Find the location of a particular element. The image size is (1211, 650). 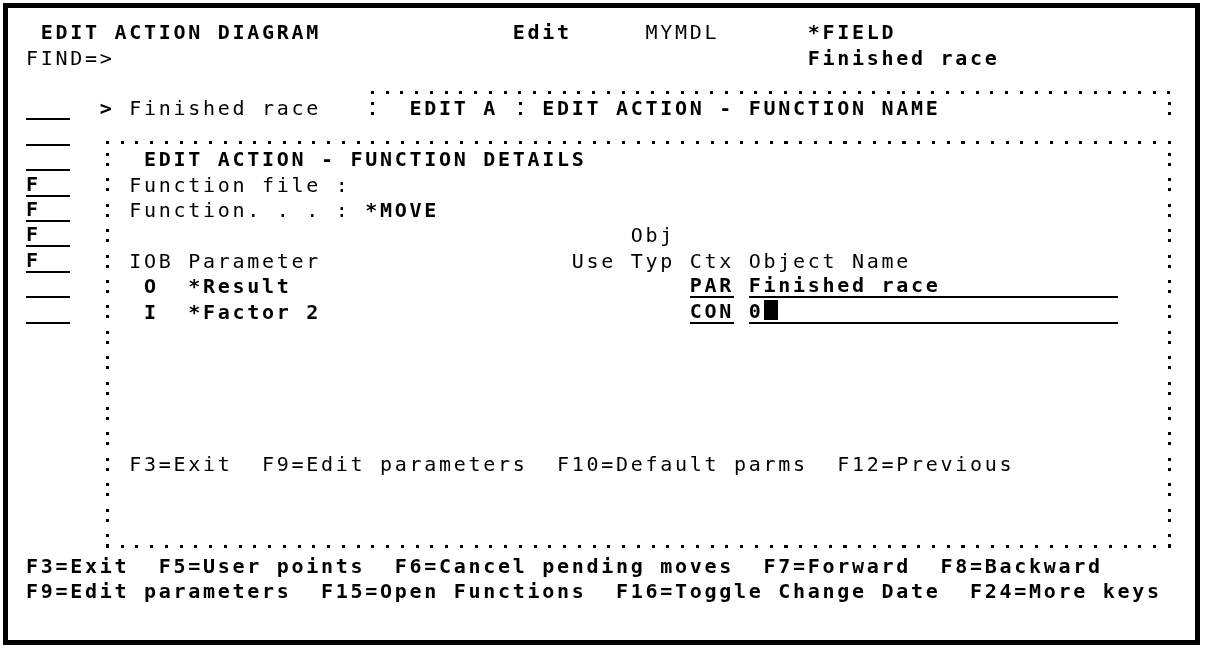

function-key-hint: F15=Open Functions is located at coordinates (454, 591).